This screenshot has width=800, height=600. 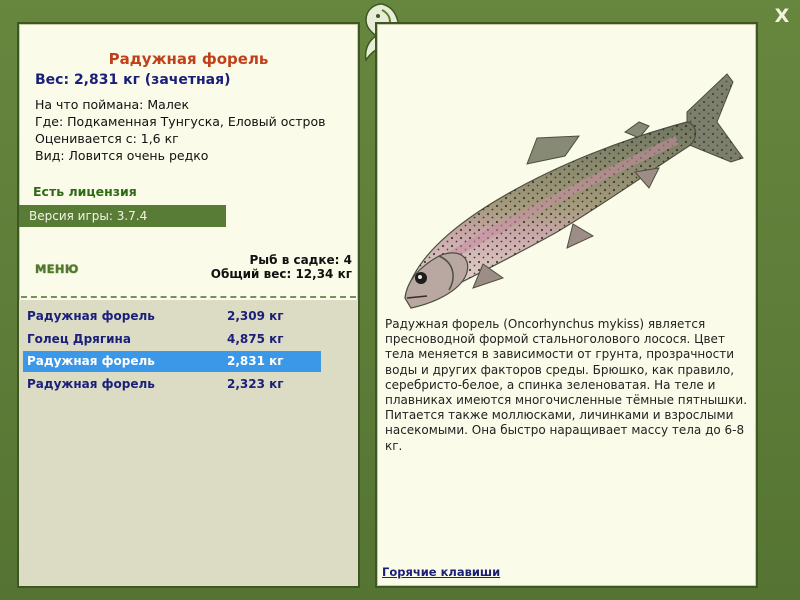 I want to click on version-bar: Версия игры: 3.7.4, so click(x=122, y=216).